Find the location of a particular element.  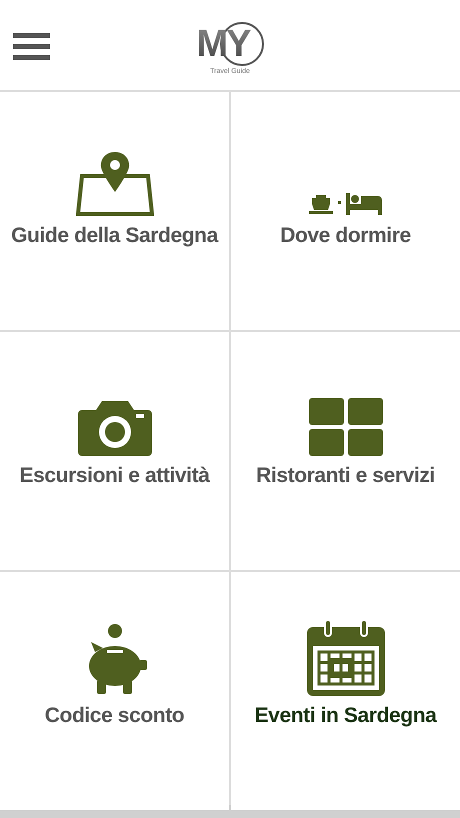

menu-tile: Guide della Sardegna is located at coordinates (114, 211).